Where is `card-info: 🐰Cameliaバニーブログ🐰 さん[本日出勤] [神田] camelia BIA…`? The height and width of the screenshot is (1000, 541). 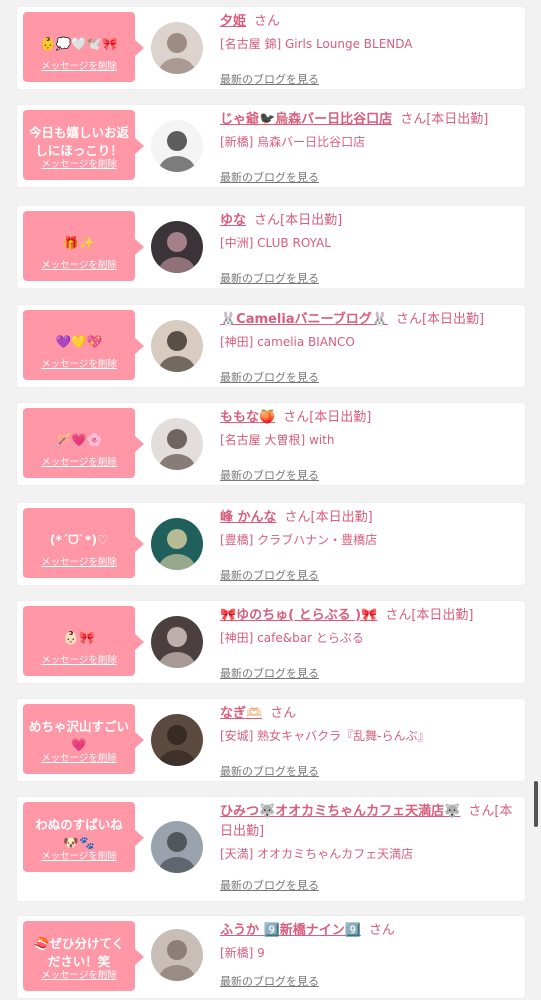 card-info: 🐰Cameliaバニーブログ🐰 さん[本日出勤] [神田] camelia BIA… is located at coordinates (368, 331).